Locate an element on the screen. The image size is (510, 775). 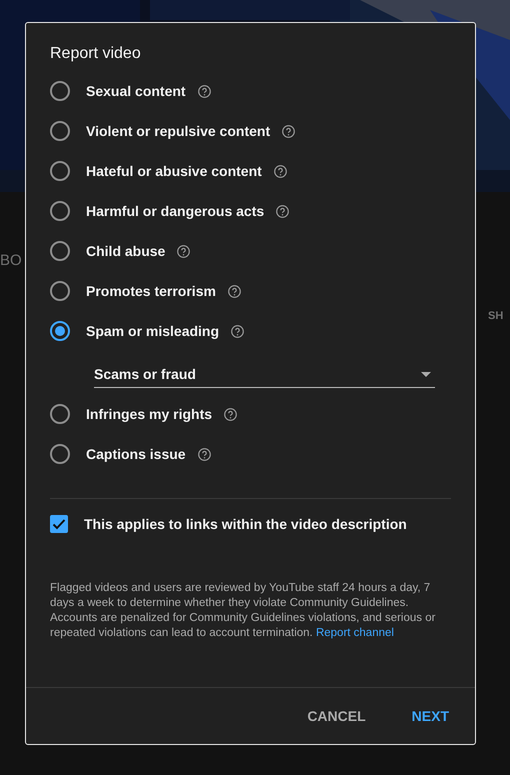
option-label: Captions issue is located at coordinates (136, 454).